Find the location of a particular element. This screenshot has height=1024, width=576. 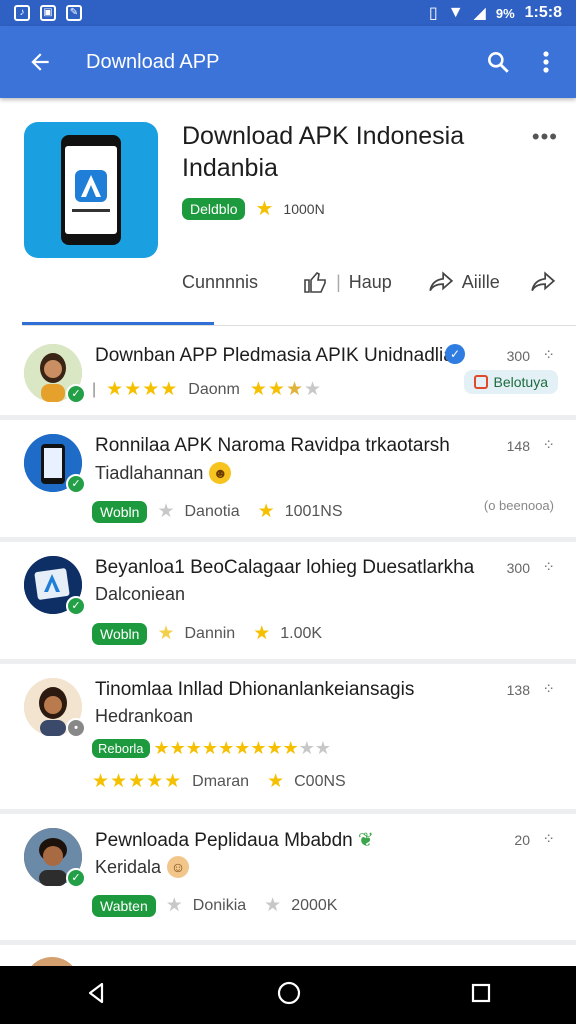

list-item-subtitle-text: Dalconiean is located at coordinates (140, 594).